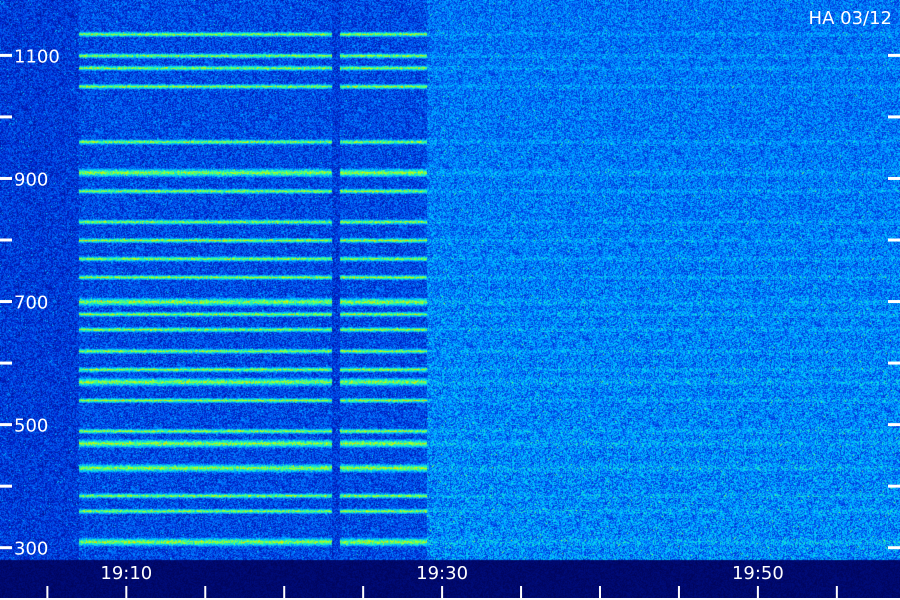 Image resolution: width=900 pixels, height=600 pixels. I want to click on x-tick-label: 19:10, so click(126, 573).